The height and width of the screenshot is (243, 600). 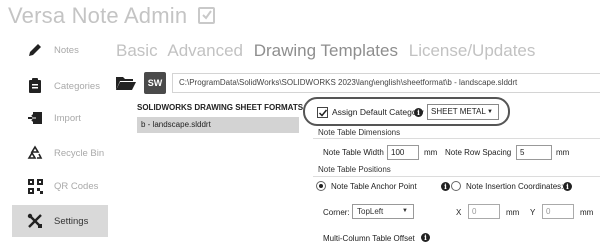 I want to click on sidebar-item-categories: Categories, so click(x=60, y=86).